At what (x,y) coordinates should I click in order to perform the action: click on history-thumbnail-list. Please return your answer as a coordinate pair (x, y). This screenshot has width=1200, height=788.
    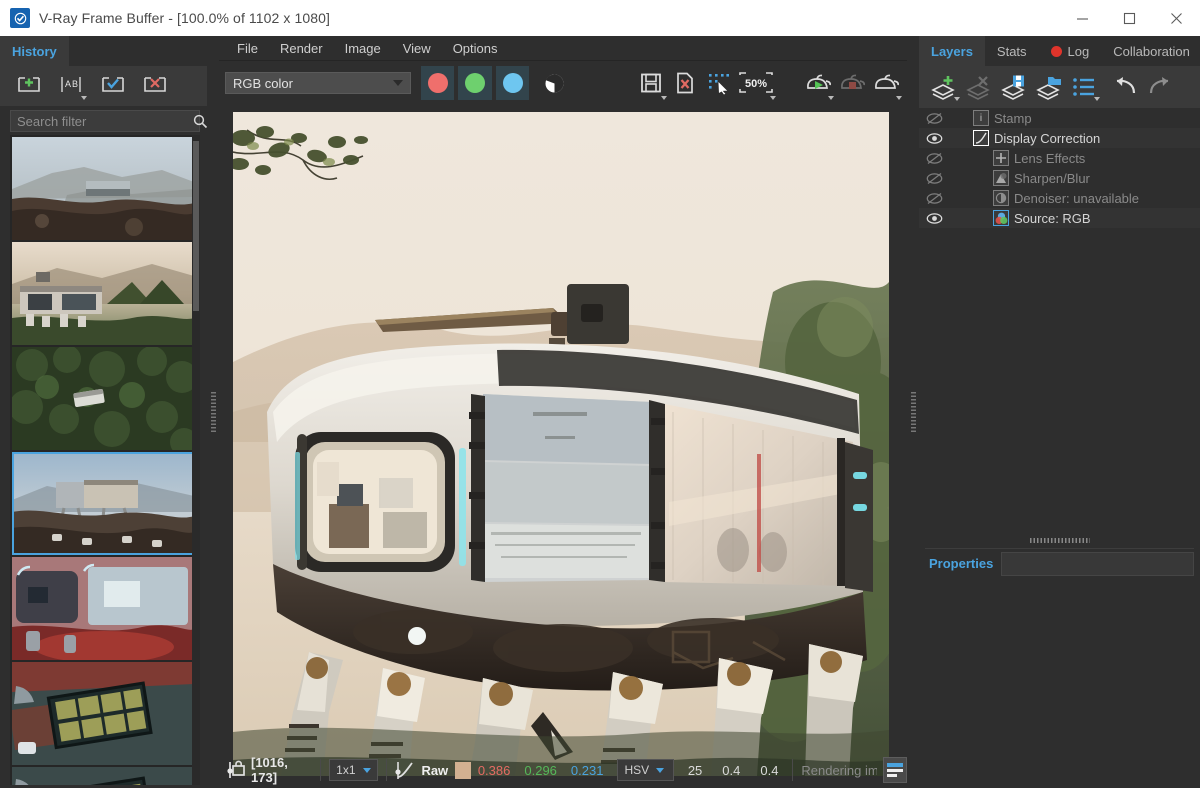
    Looking at the image, I should click on (105, 460).